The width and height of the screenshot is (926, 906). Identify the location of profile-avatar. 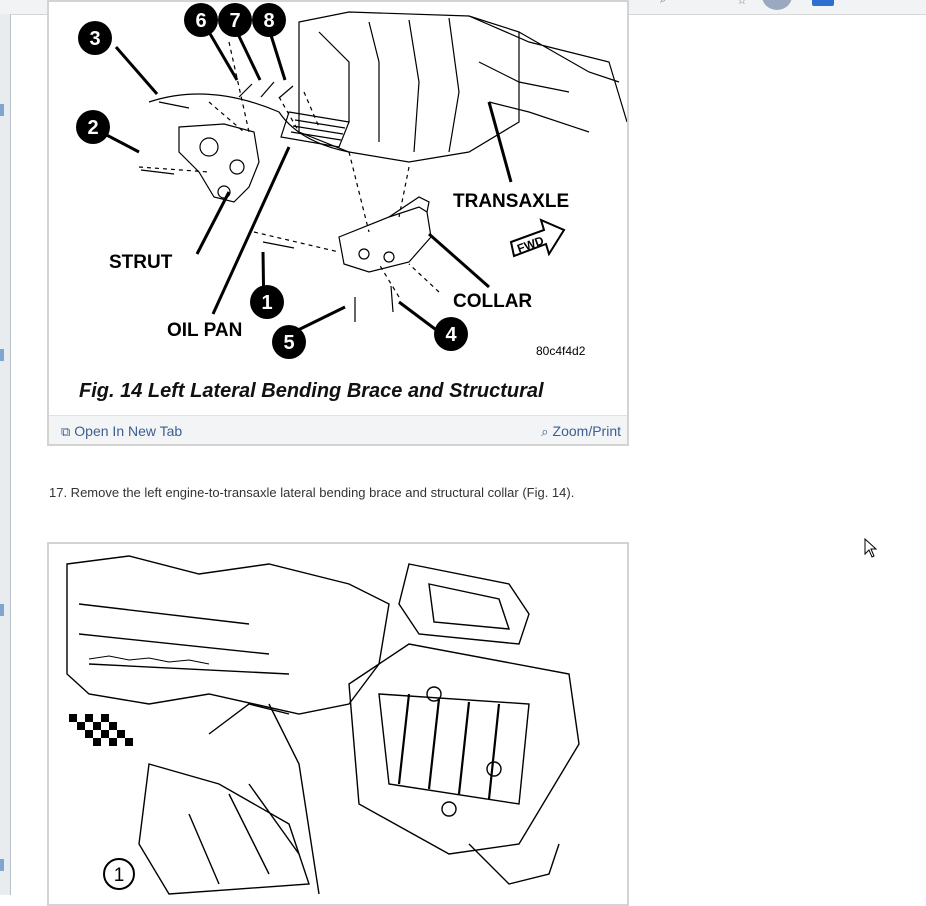
(777, 5).